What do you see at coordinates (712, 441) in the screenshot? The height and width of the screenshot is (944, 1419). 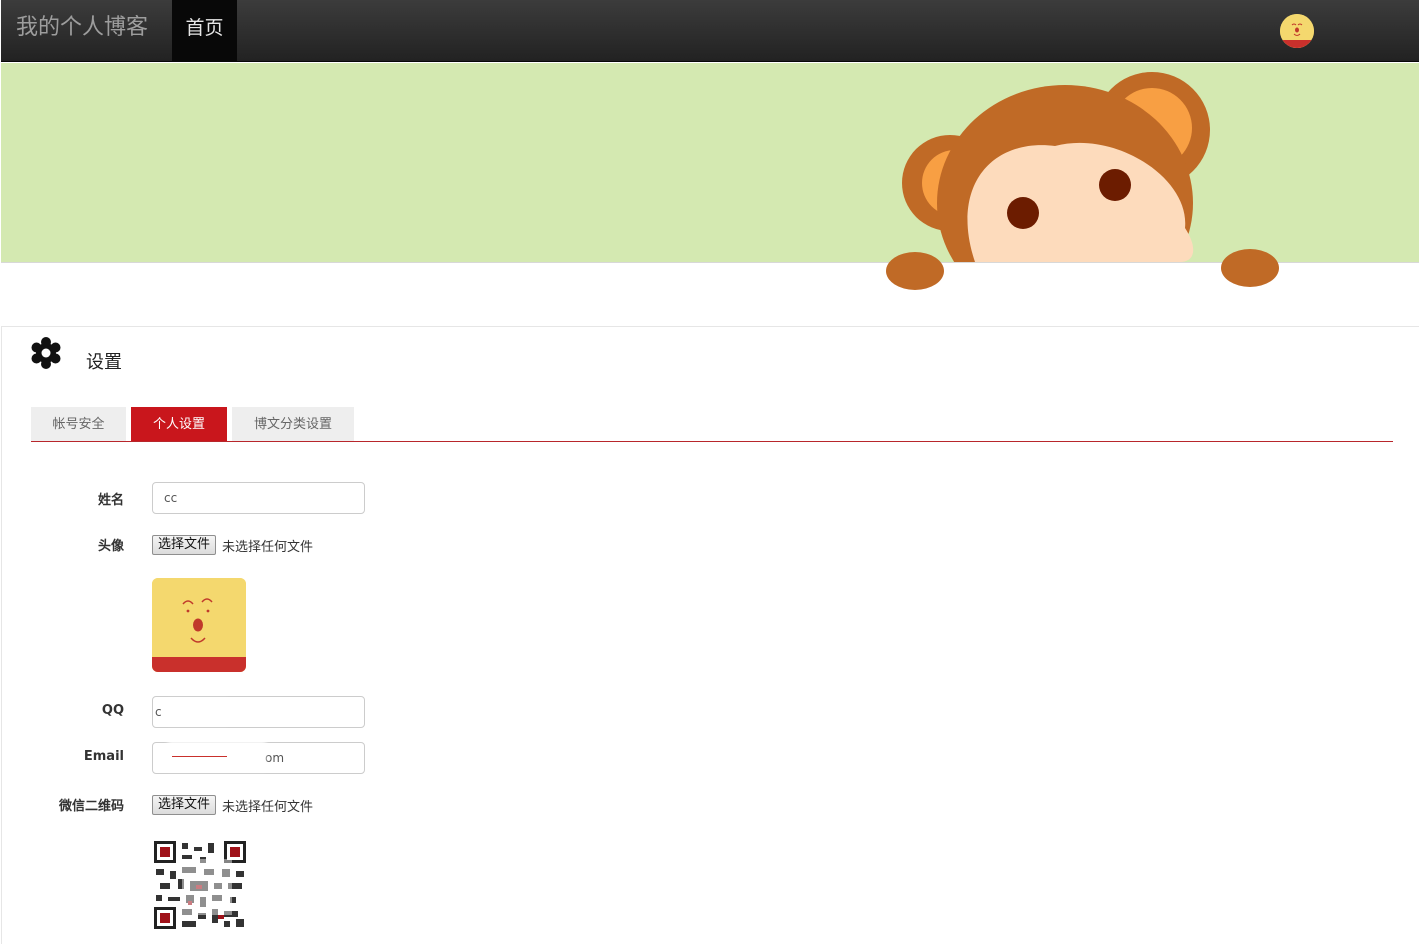 I see `tabs-underline` at bounding box center [712, 441].